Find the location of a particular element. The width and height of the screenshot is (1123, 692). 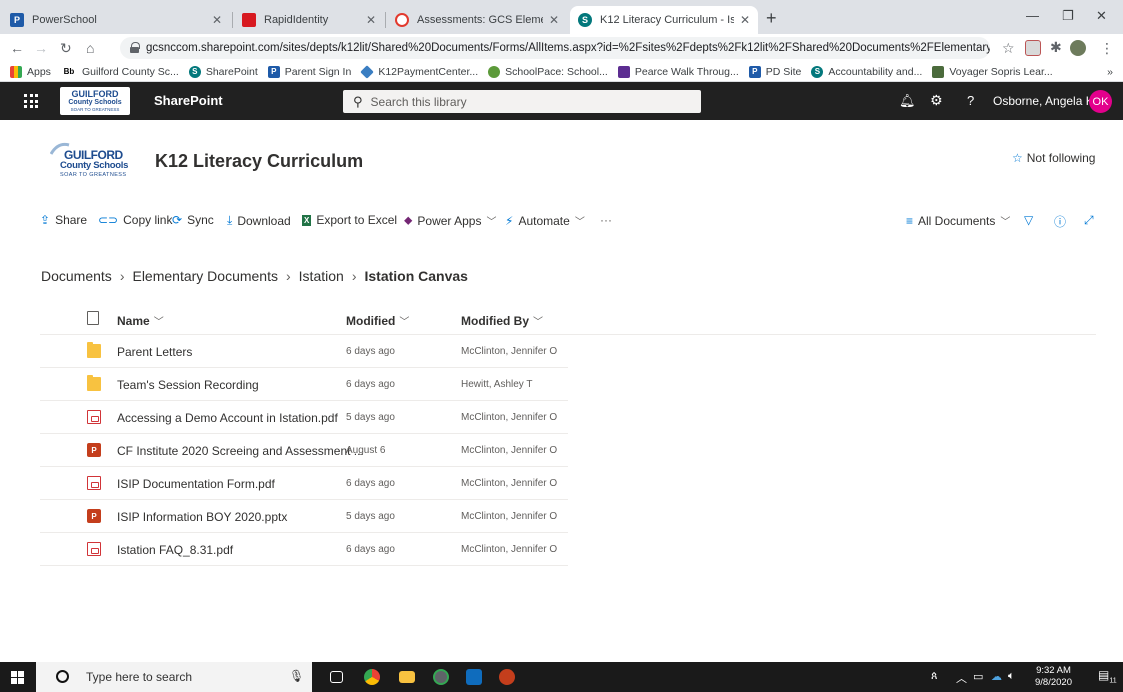

automate-menu: ⚡ Automate ﹀ is located at coordinates (545, 221).